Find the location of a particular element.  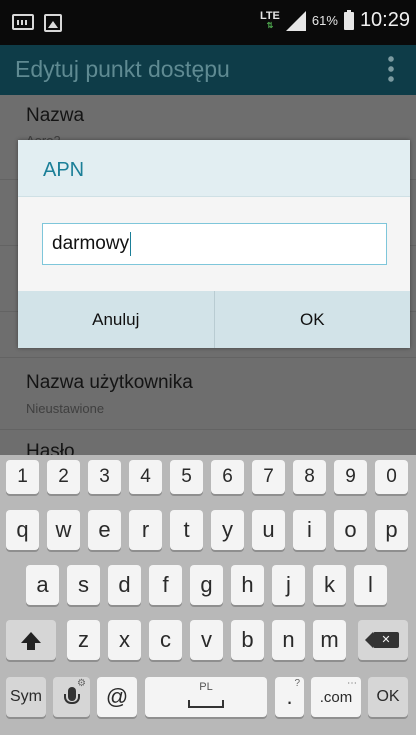

action-bar: Edytuj punkt dostępu is located at coordinates (208, 70).